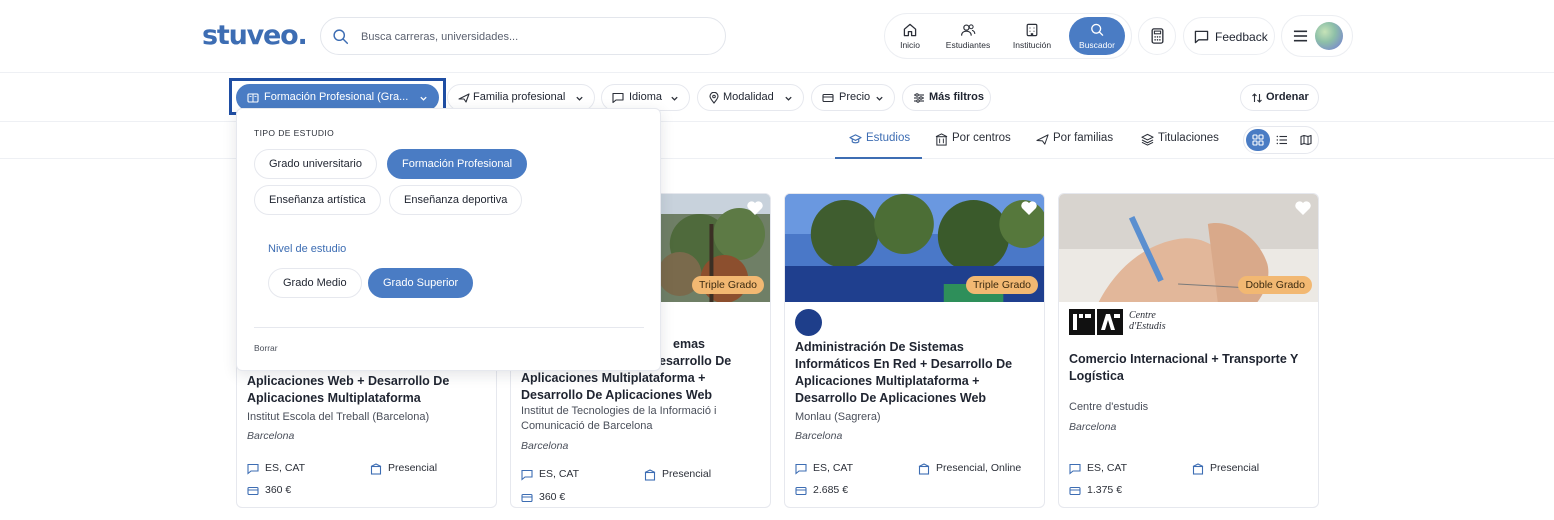 This screenshot has height=520, width=1554. I want to click on filter-price-label: Precio, so click(855, 97).